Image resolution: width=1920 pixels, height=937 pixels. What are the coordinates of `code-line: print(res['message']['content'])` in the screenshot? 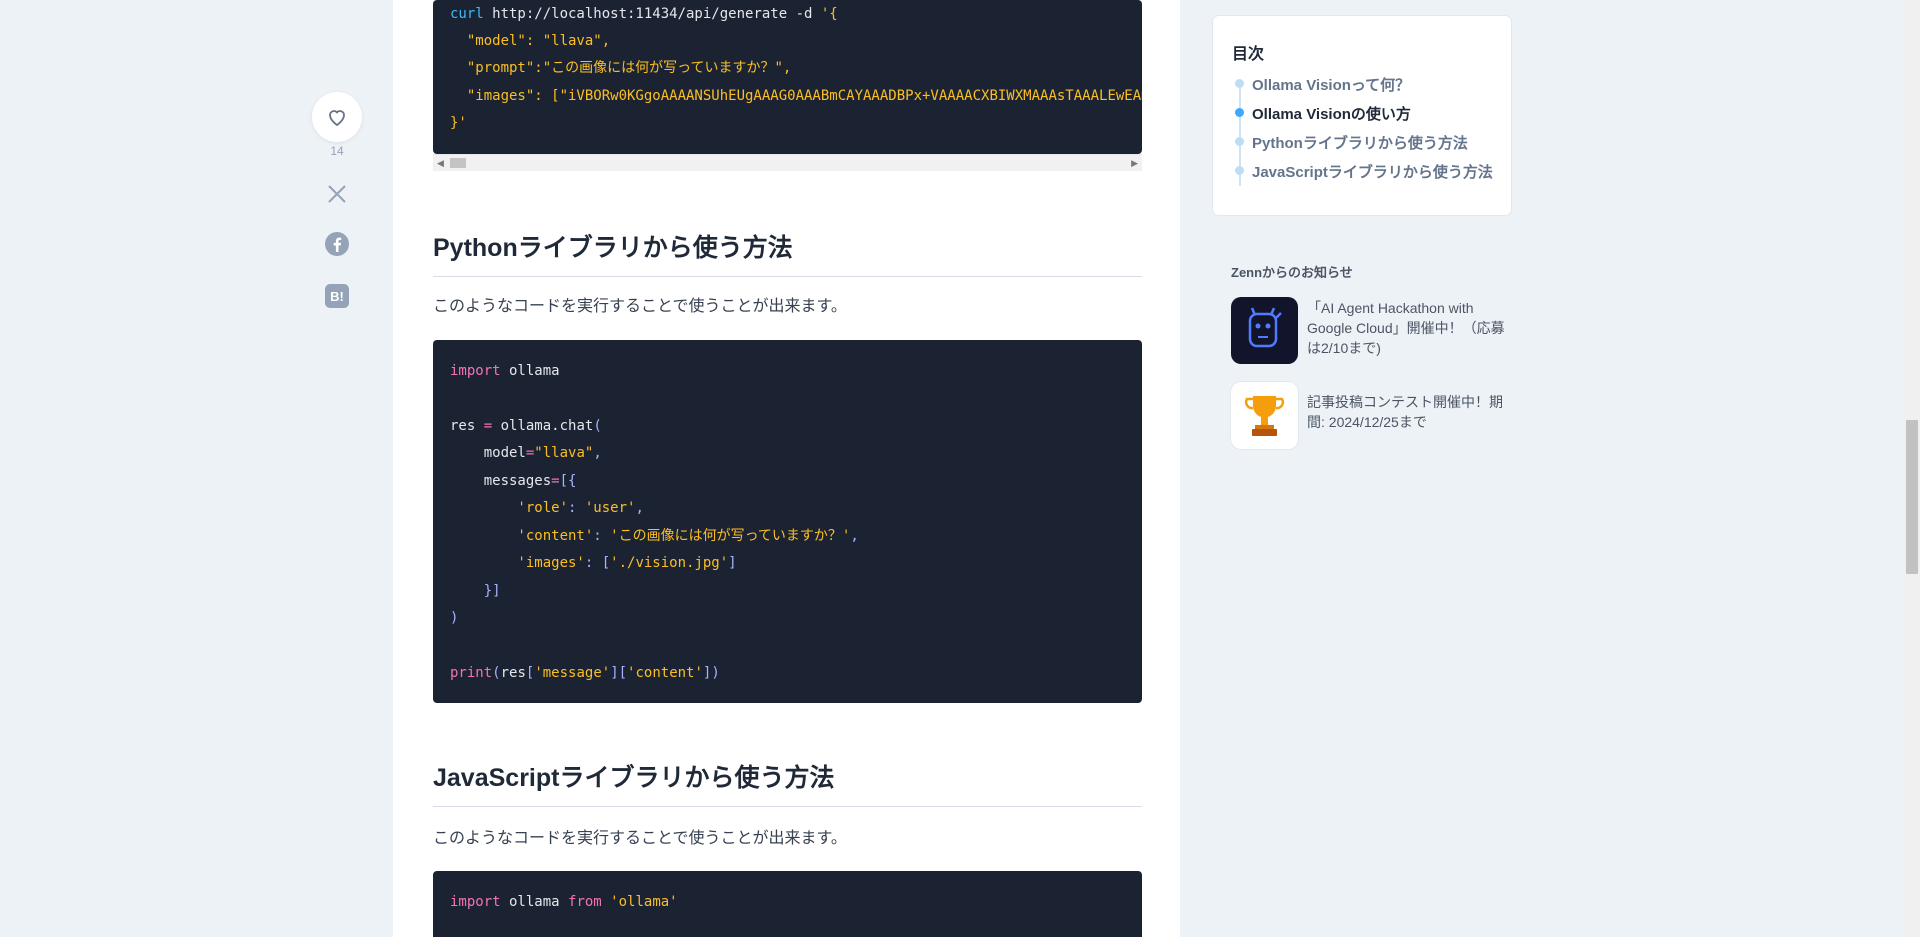 It's located at (585, 673).